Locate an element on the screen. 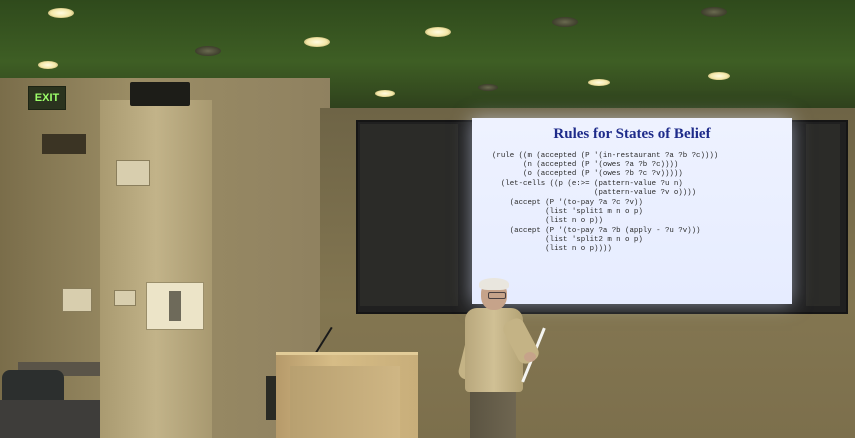 This screenshot has width=855, height=438. podium-side-panel is located at coordinates (271, 398).